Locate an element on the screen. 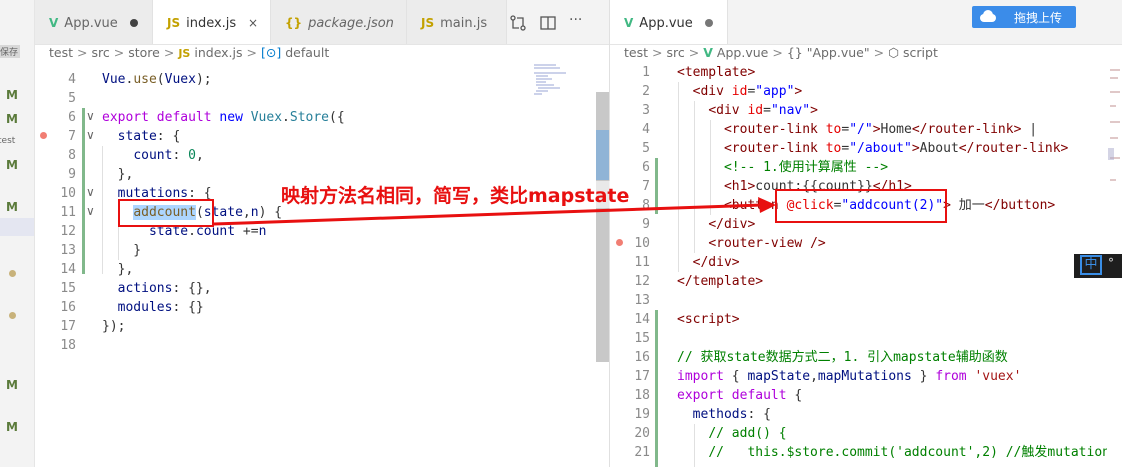 The height and width of the screenshot is (467, 1122). annotation-arrow is located at coordinates (494, 211).